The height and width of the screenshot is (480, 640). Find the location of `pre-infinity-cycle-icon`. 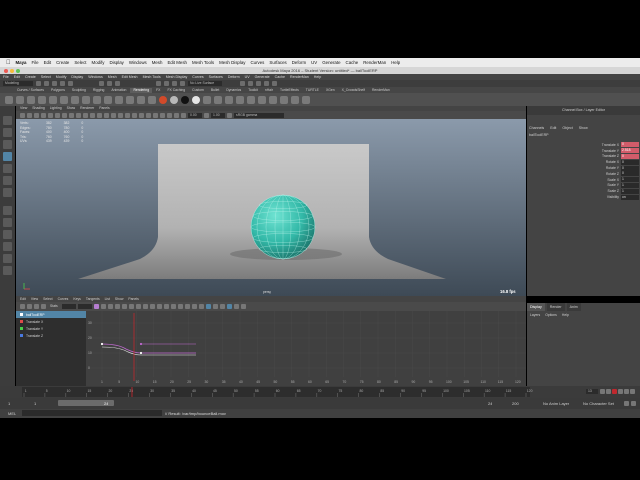

pre-infinity-cycle-icon is located at coordinates (194, 306).